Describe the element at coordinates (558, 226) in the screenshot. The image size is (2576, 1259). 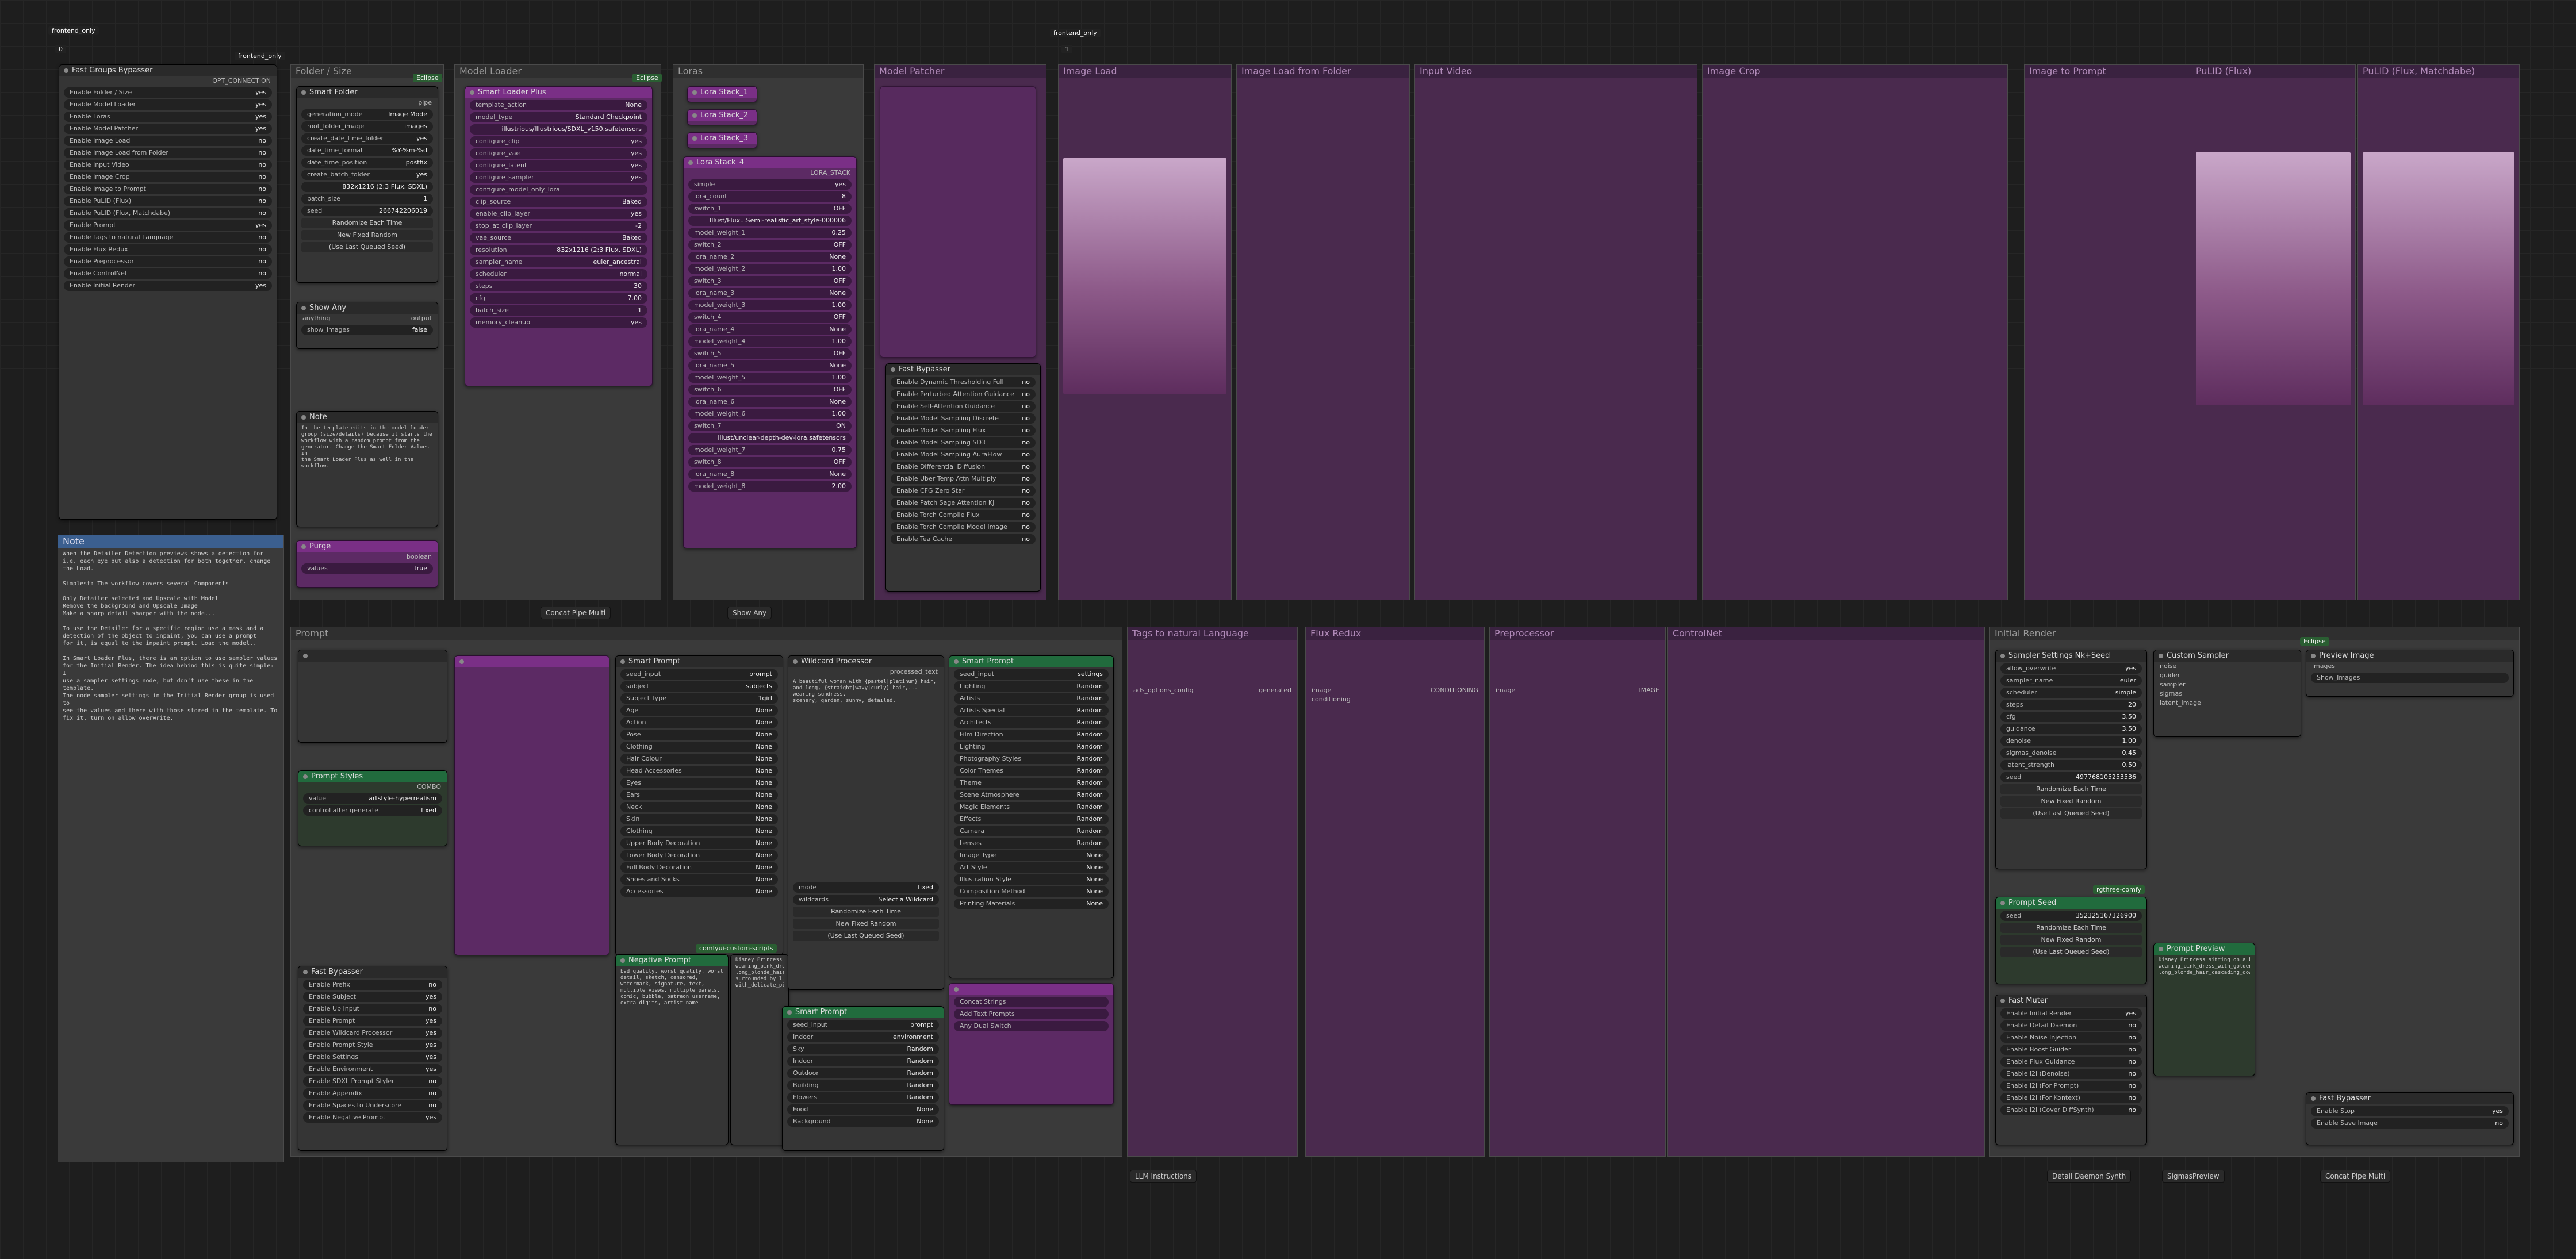
I see `widget-row: stop_at_clip_layer -2` at that location.